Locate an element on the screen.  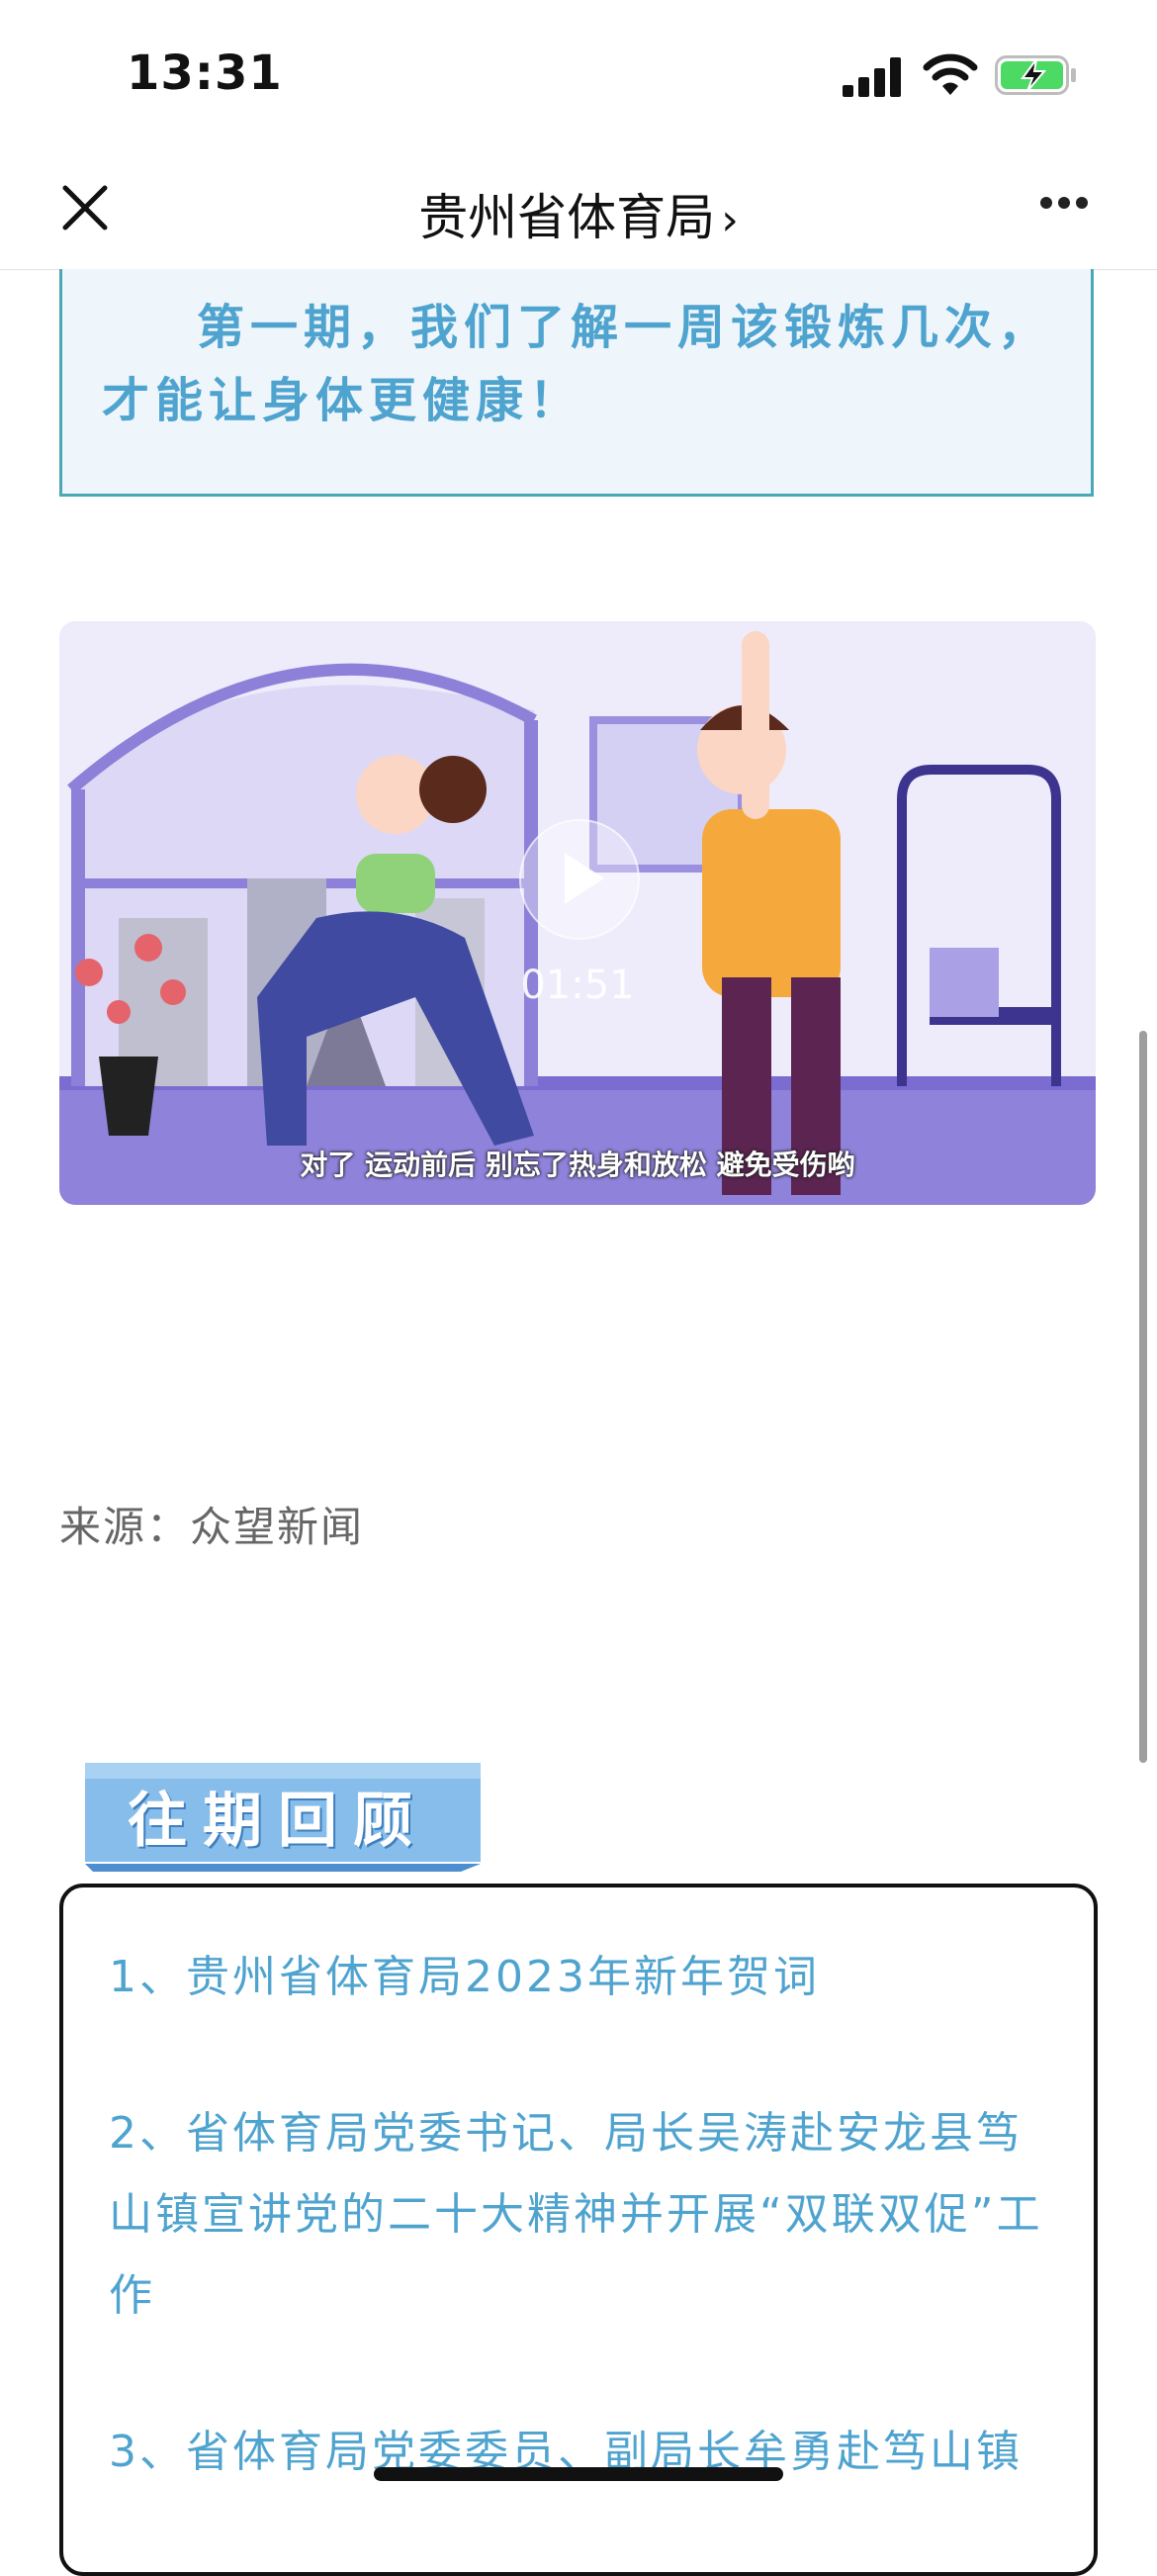
review-item-1: 1、贵州省体育局2023年新年贺词 is located at coordinates (578, 1978).